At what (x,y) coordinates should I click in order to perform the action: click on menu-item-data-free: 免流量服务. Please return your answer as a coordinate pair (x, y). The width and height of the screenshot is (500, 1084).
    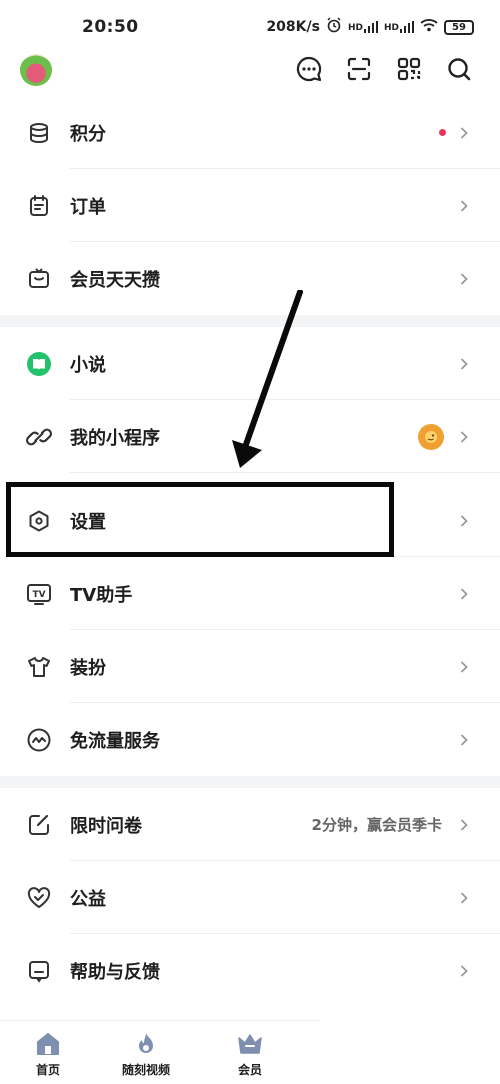
    Looking at the image, I should click on (250, 739).